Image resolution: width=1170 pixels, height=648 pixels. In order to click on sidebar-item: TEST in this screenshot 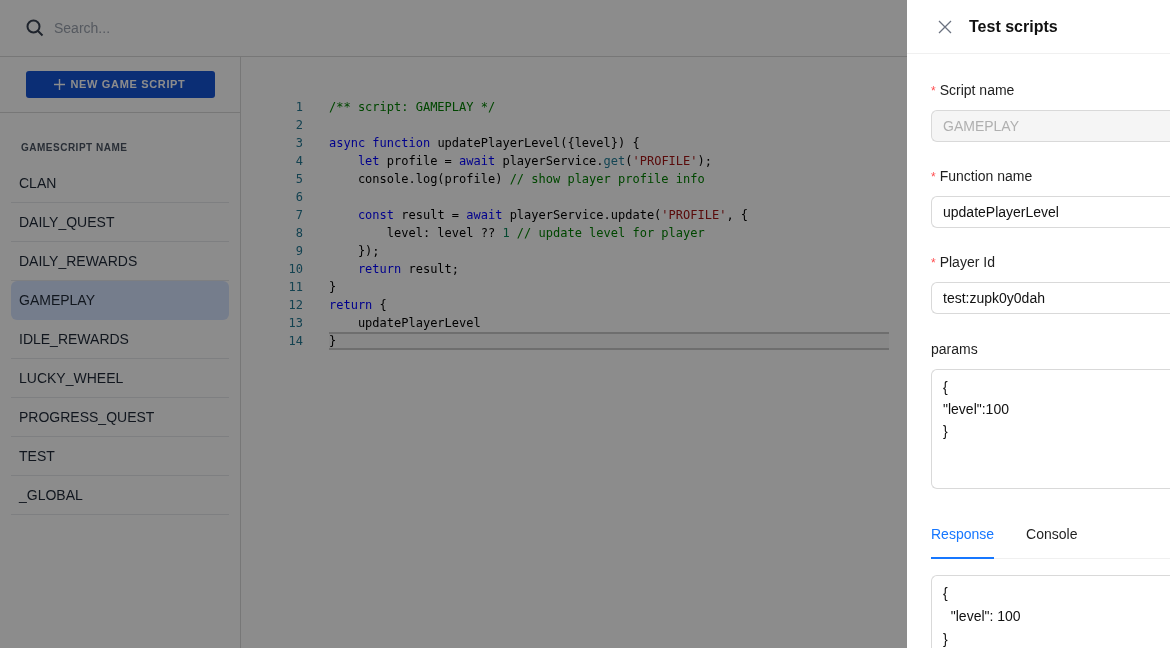, I will do `click(120, 456)`.